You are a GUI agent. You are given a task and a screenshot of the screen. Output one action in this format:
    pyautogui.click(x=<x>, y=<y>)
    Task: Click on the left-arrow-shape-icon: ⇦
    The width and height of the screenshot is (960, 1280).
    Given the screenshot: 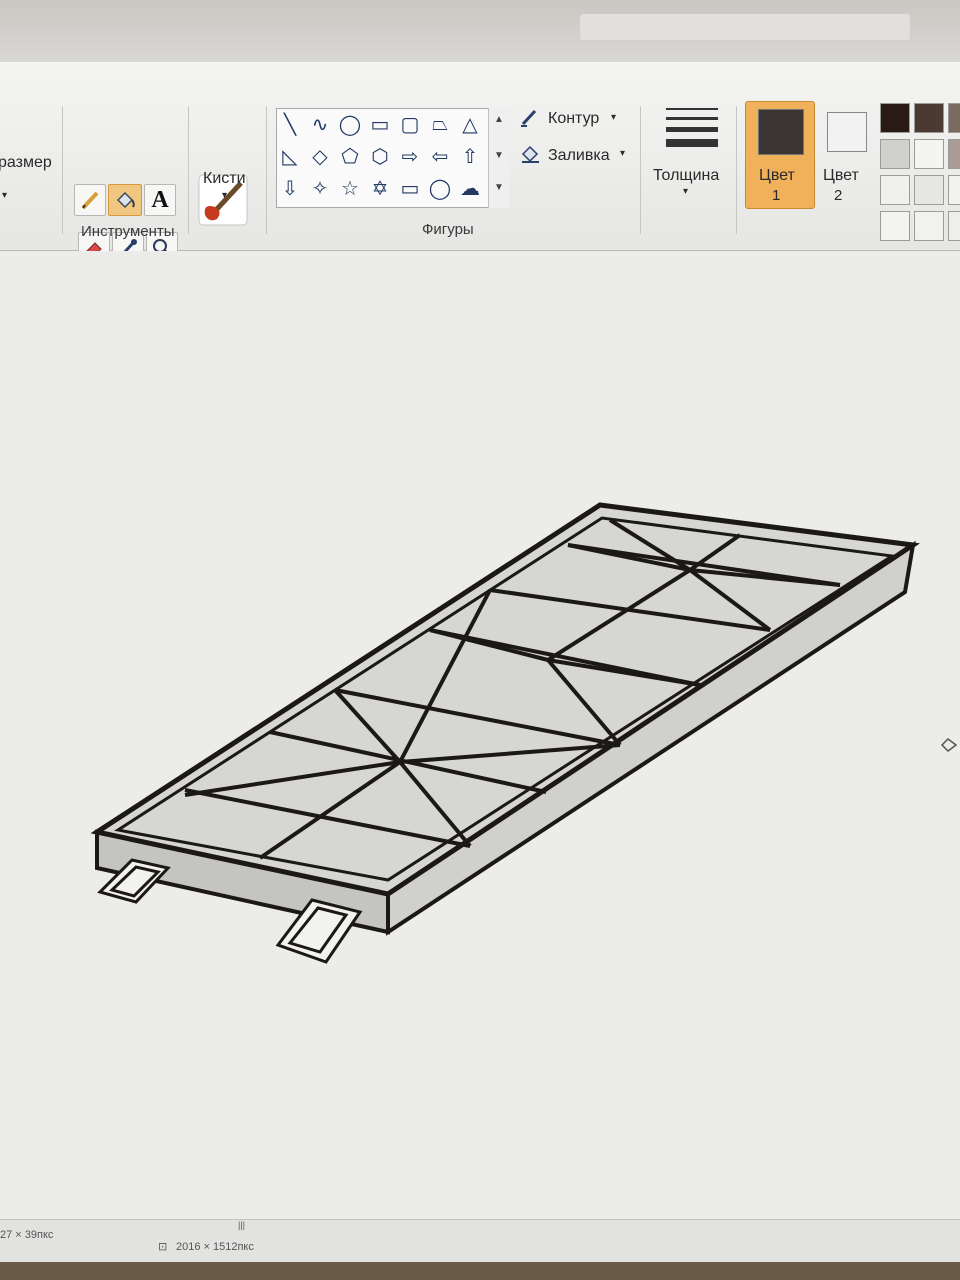 What is the action you would take?
    pyautogui.click(x=440, y=156)
    